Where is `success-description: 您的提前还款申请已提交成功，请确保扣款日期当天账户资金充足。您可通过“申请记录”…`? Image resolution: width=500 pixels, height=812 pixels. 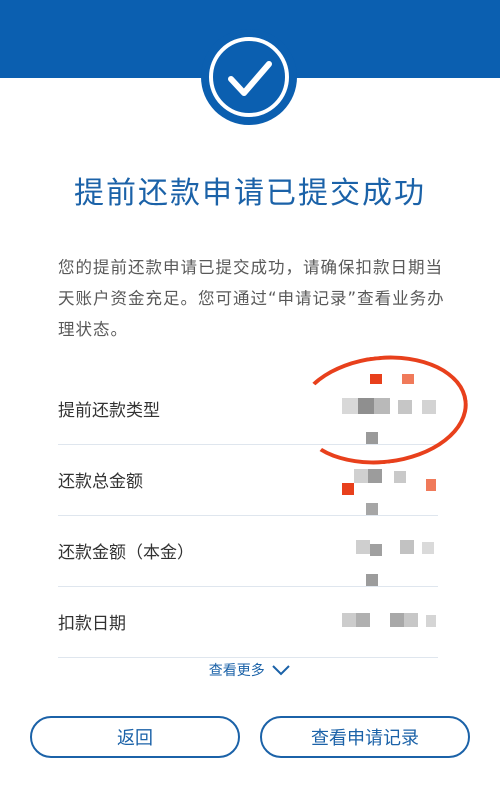 success-description: 您的提前还款申请已提交成功，请确保扣款日期当天账户资金充足。您可通过“申请记录”… is located at coordinates (251, 298).